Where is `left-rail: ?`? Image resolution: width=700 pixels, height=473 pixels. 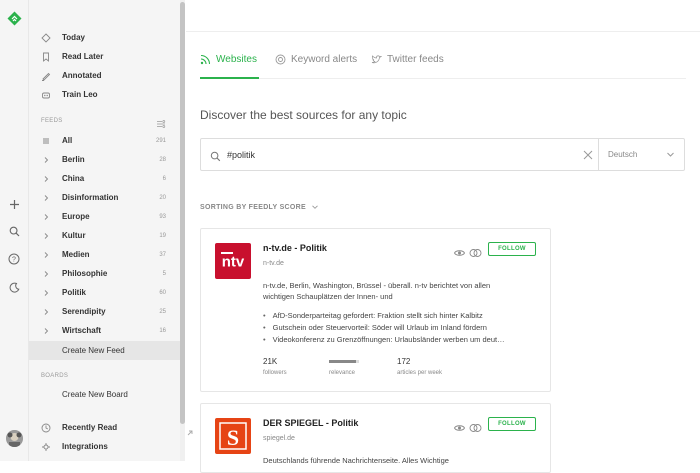
left-rail: ? is located at coordinates (14, 230).